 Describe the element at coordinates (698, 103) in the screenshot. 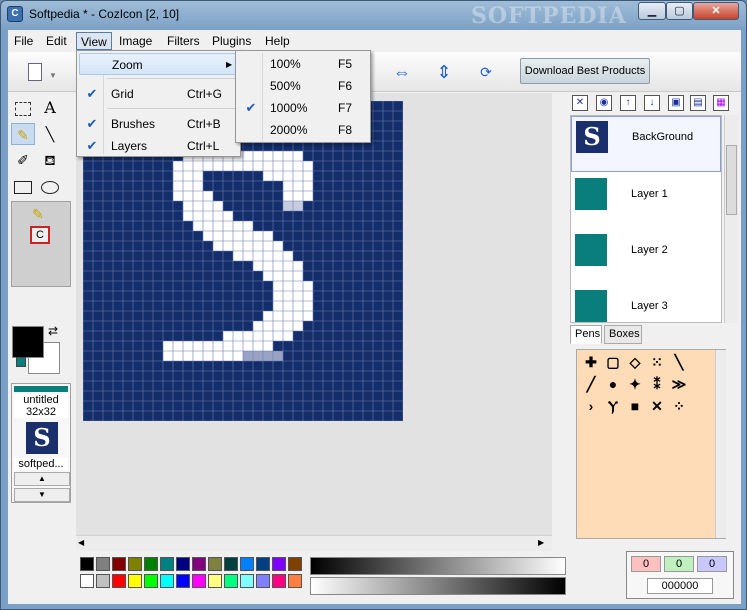

I see `layer-properties-icon: ▤` at that location.